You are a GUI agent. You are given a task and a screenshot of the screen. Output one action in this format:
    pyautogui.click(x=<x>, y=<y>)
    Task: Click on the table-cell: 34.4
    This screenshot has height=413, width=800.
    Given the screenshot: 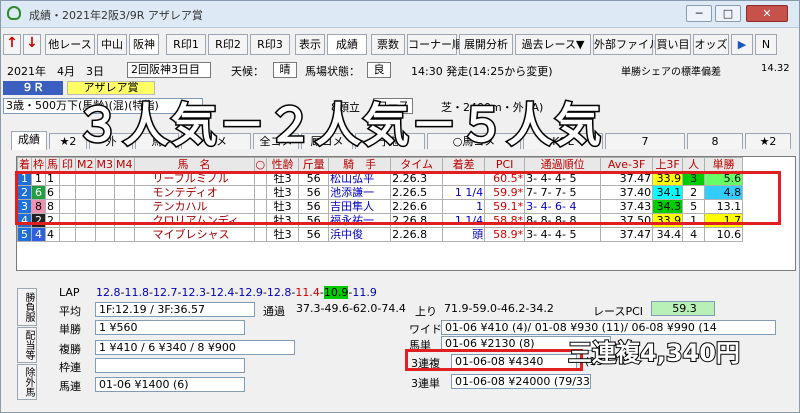 What is the action you would take?
    pyautogui.click(x=668, y=234)
    